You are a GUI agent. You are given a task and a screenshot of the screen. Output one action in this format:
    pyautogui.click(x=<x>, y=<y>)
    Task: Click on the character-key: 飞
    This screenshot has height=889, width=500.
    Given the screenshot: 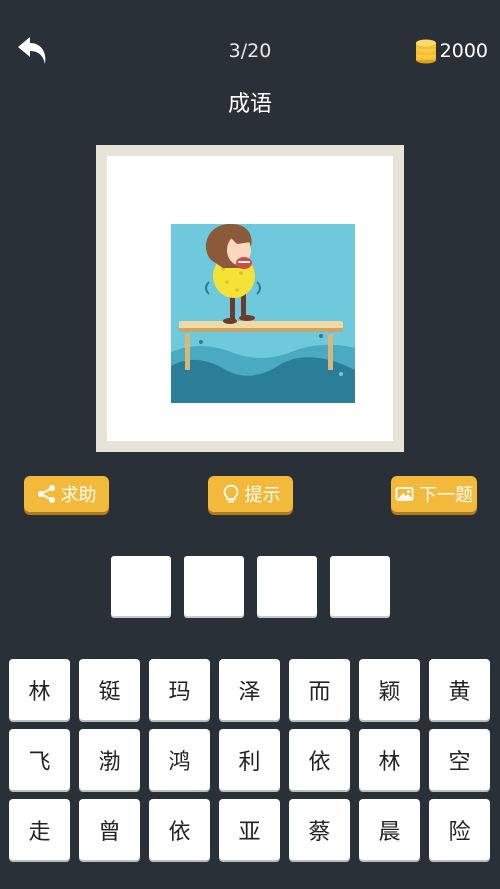 What is the action you would take?
    pyautogui.click(x=39, y=759)
    